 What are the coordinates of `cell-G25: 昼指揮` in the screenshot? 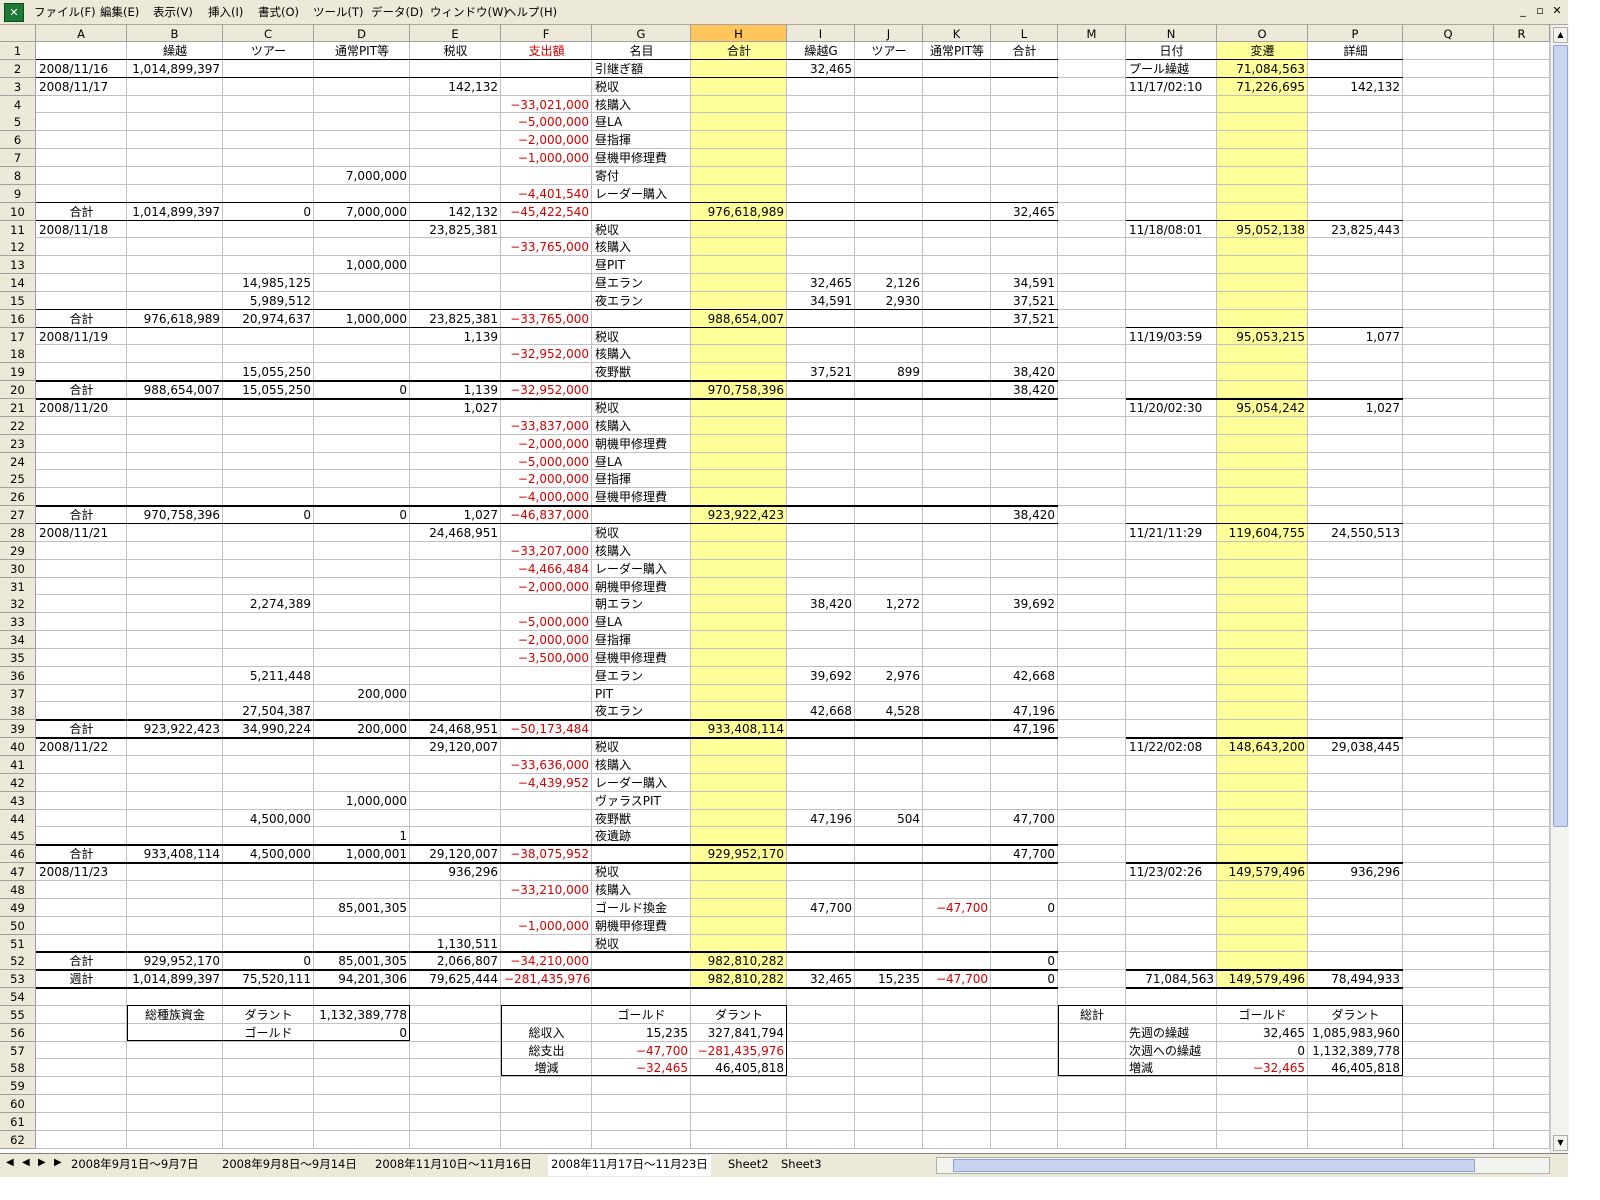 It's located at (641, 478).